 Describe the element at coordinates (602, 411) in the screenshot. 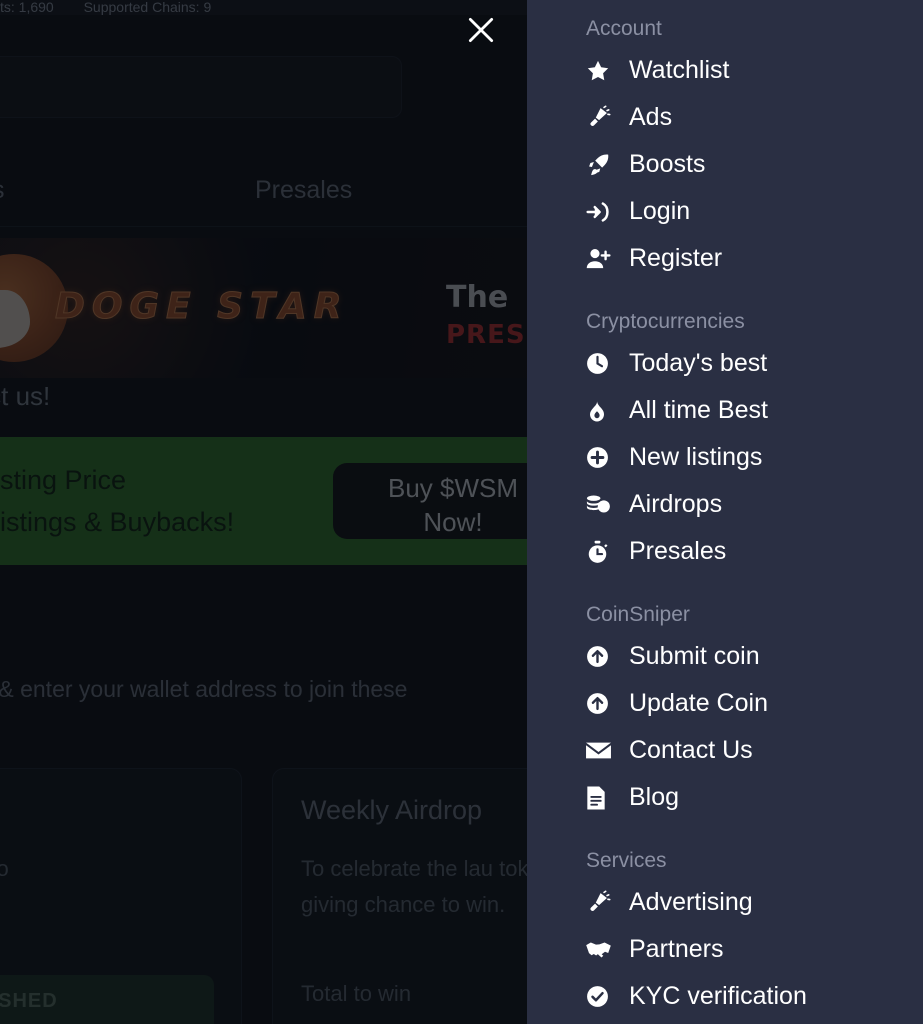

I see `flame-icon` at that location.